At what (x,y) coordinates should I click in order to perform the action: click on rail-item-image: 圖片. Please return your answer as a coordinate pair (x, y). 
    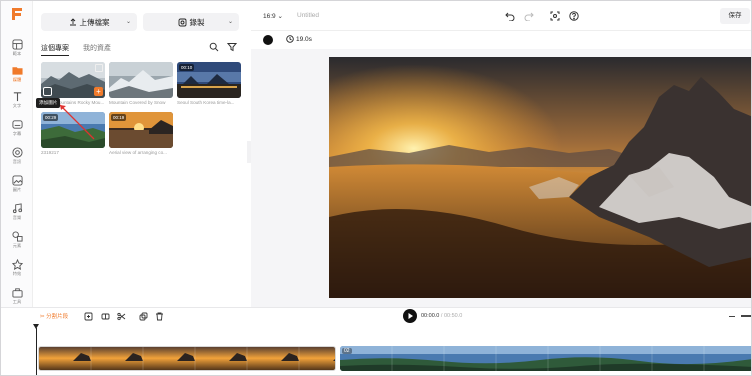
    Looking at the image, I should click on (17, 186).